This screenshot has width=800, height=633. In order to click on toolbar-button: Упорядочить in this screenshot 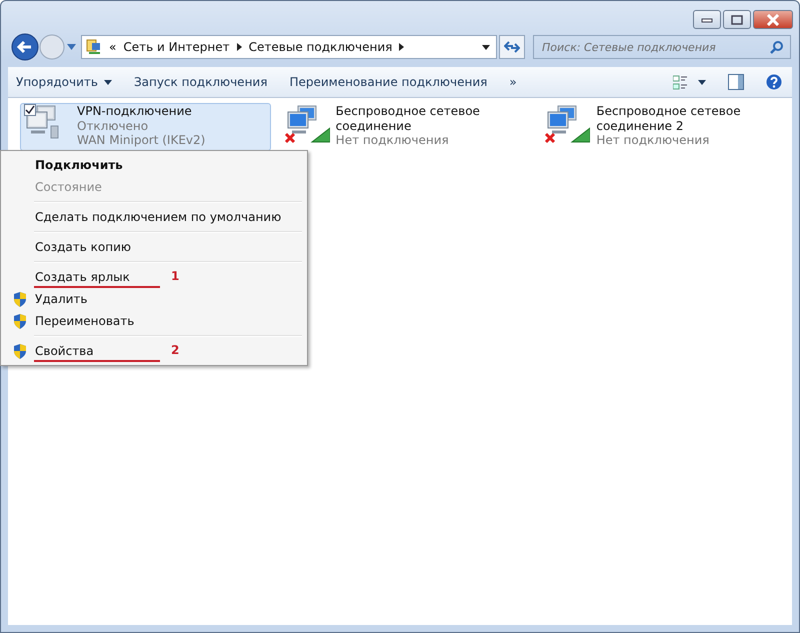, I will do `click(64, 82)`.